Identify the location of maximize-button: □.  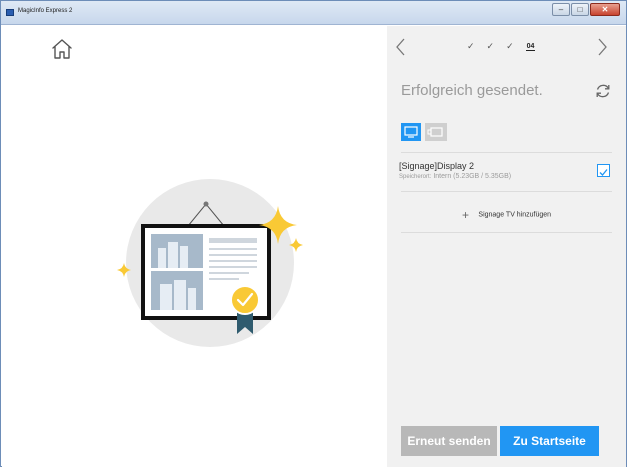
(580, 9).